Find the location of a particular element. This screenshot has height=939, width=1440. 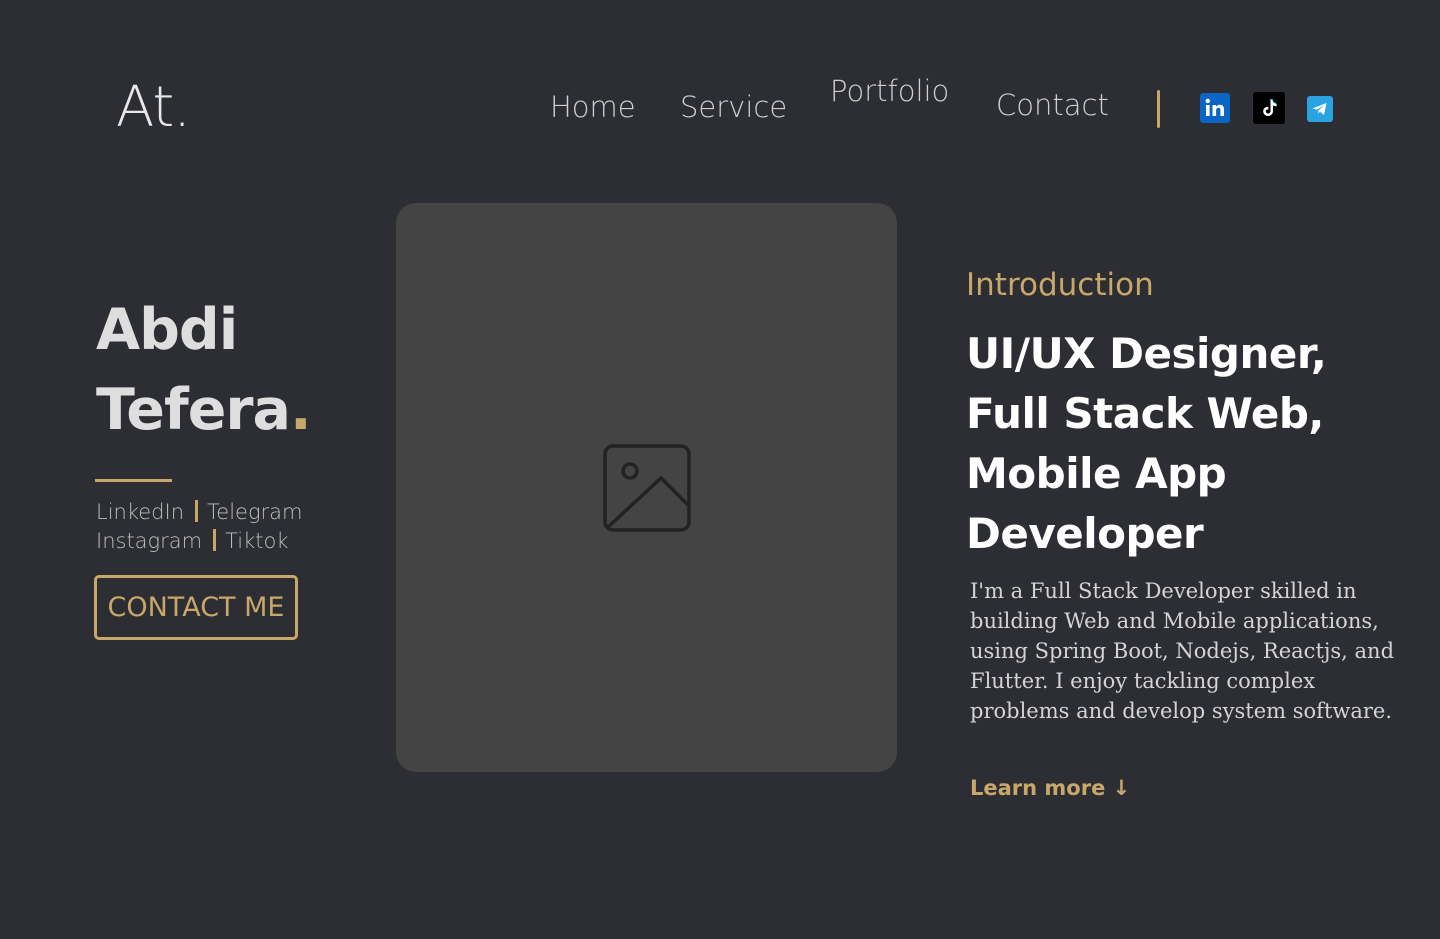

learn-more-link: Learn more ↓ is located at coordinates (1050, 788).